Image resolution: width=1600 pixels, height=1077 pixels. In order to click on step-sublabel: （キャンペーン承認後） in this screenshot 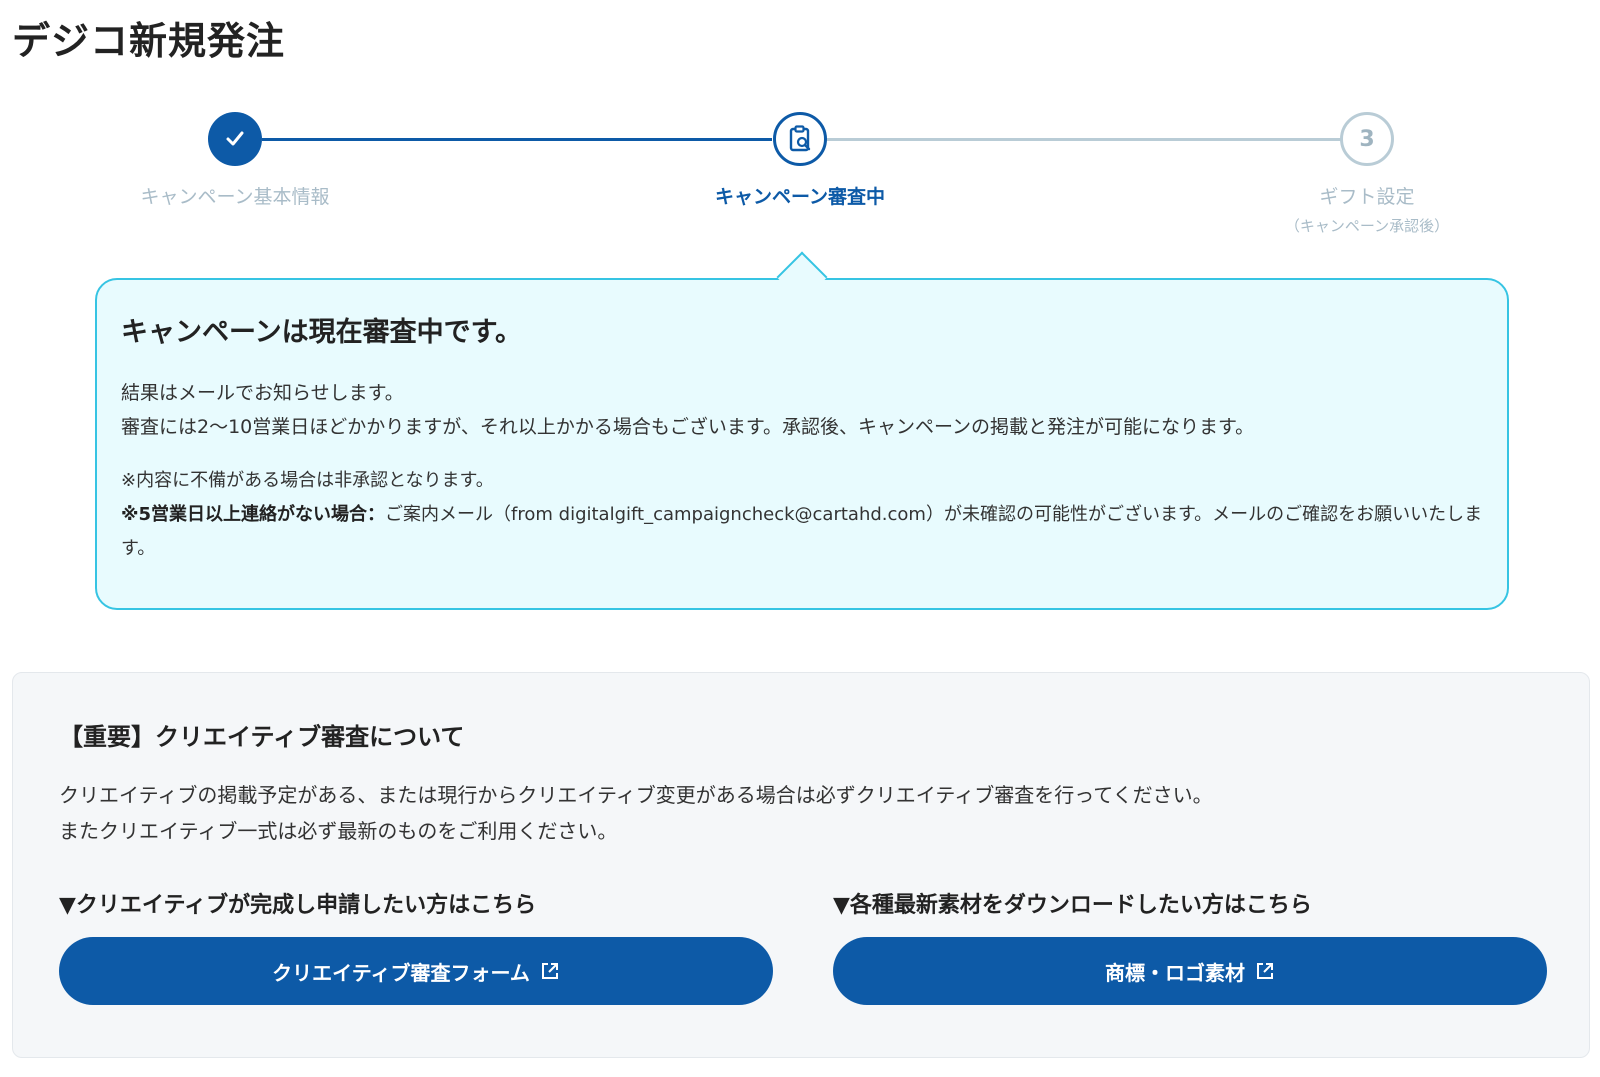, I will do `click(1367, 226)`.